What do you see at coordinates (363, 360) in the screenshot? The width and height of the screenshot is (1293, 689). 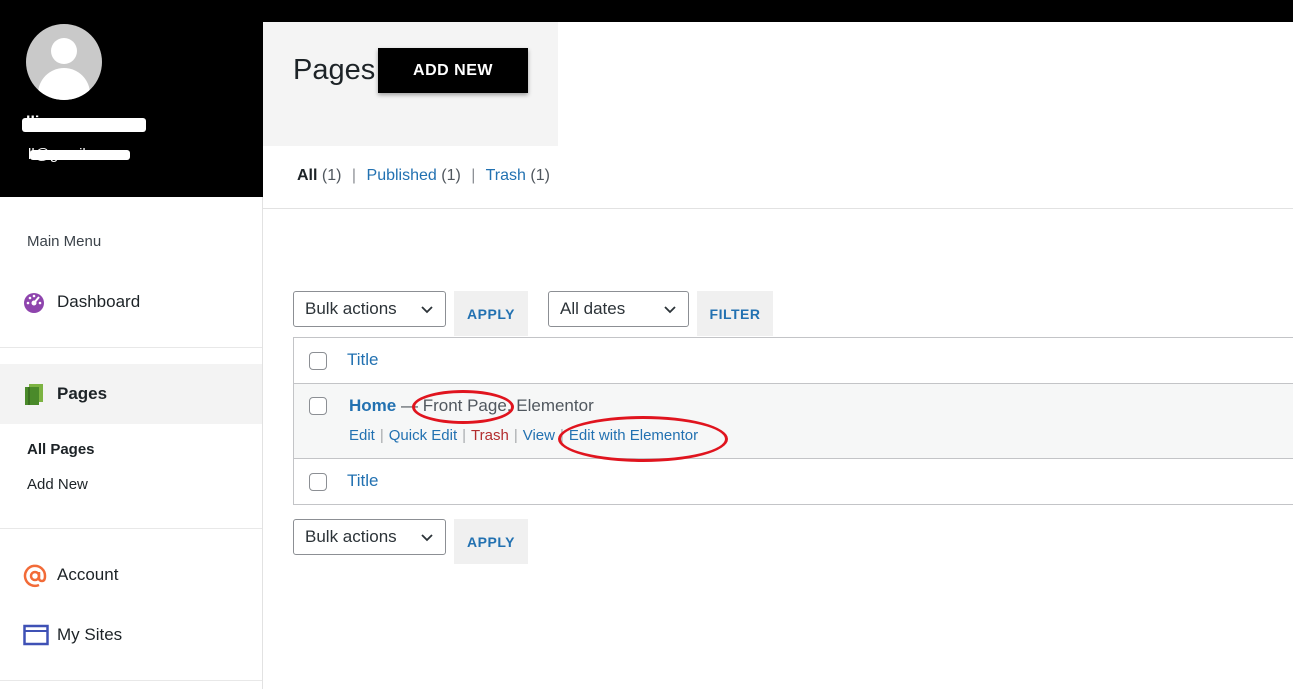 I see `column-title-header: Title` at bounding box center [363, 360].